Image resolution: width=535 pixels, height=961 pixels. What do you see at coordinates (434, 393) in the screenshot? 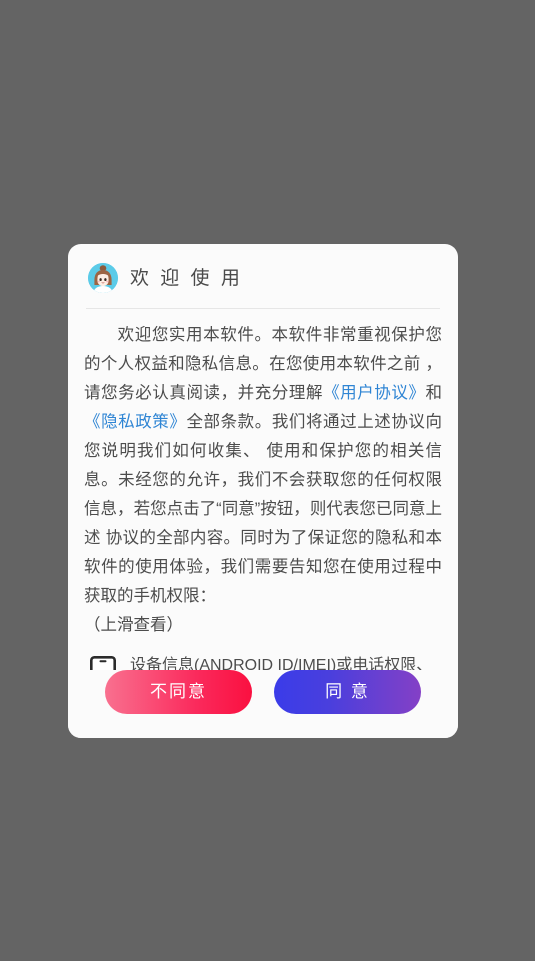
I see `conjunction-text: 和` at bounding box center [434, 393].